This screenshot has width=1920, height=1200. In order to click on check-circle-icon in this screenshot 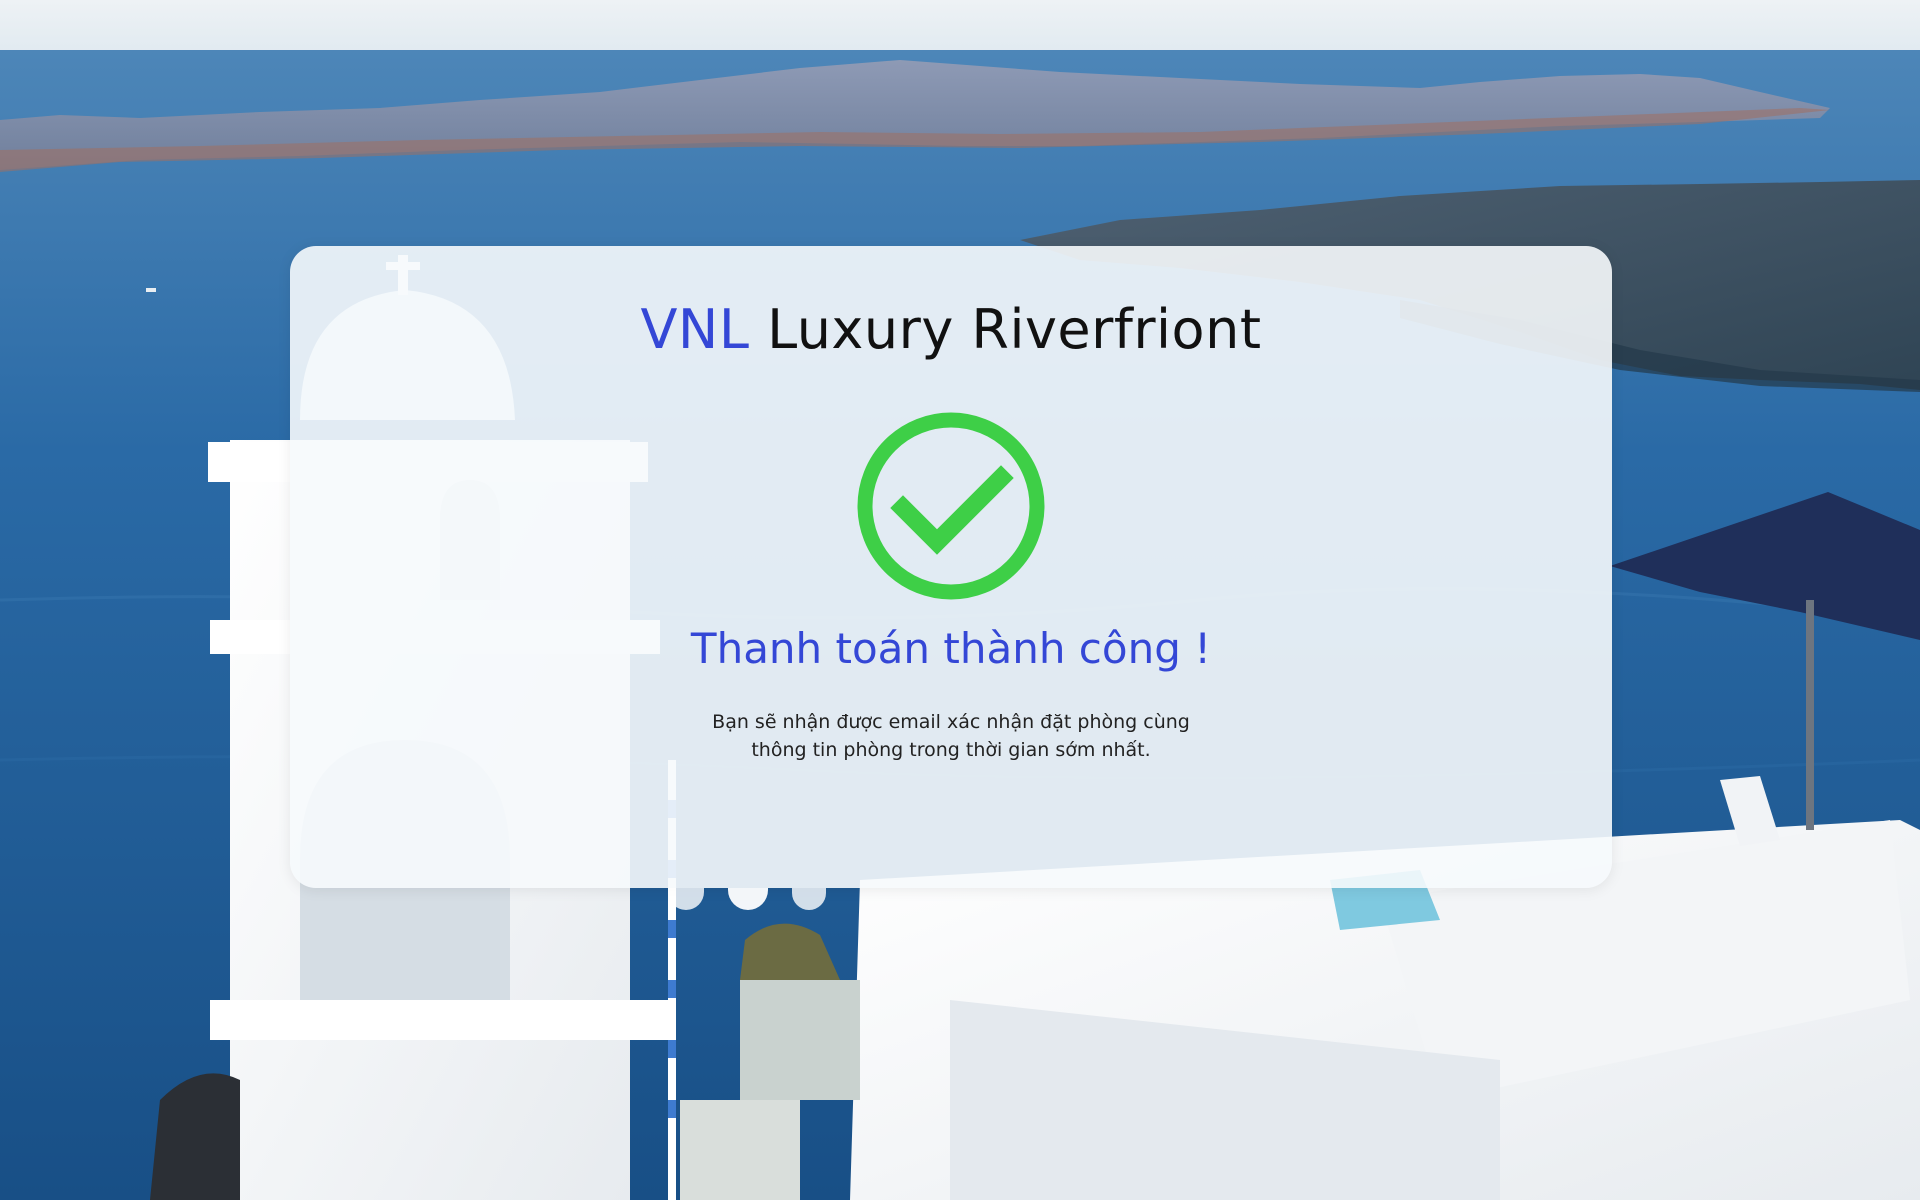, I will do `click(951, 506)`.